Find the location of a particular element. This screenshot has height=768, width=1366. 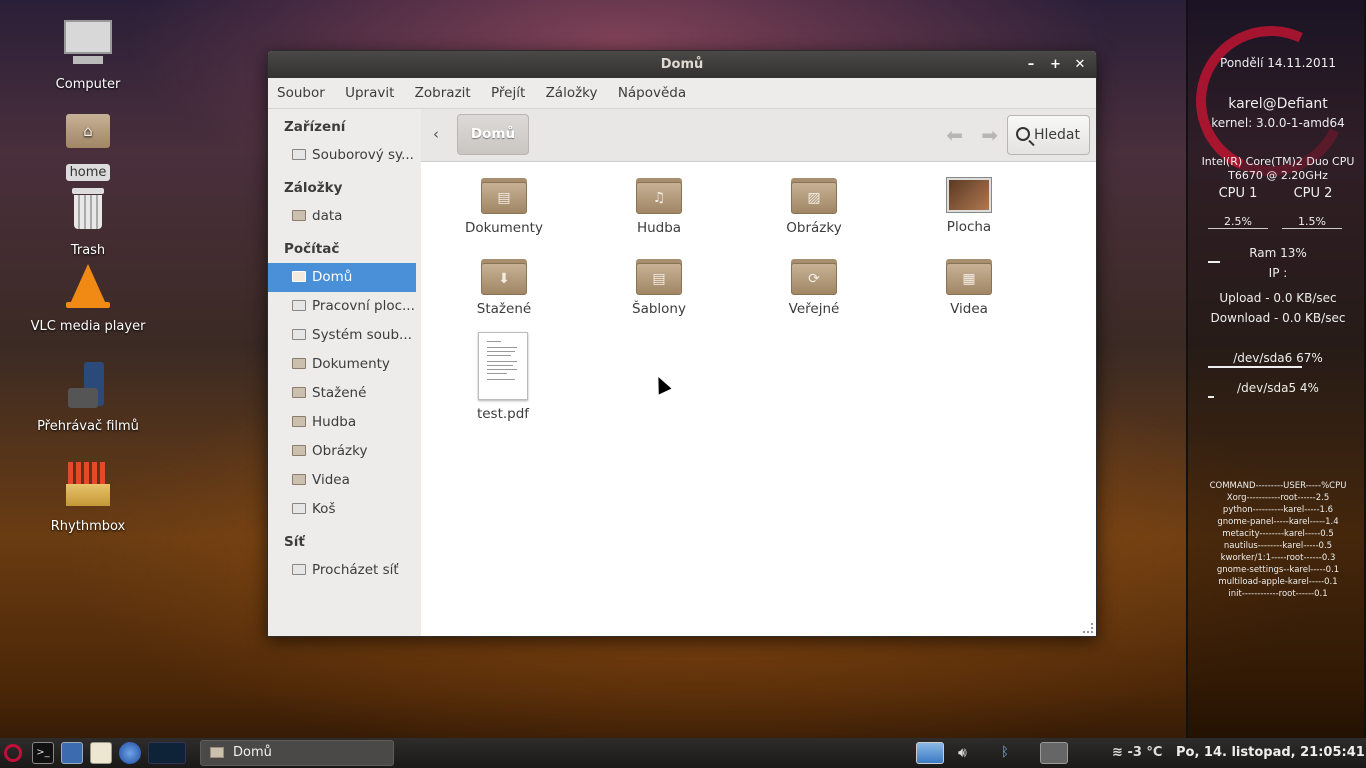

menu-upravit: Upravit is located at coordinates (369, 93).